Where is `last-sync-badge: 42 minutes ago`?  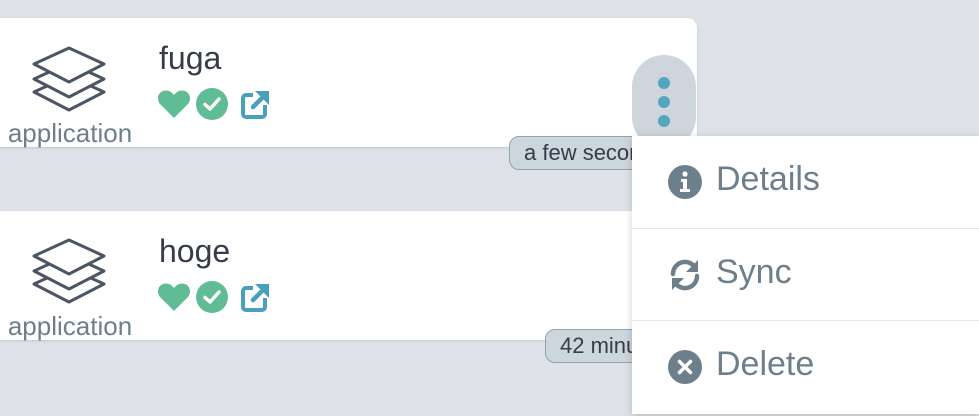 last-sync-badge: 42 minutes ago is located at coordinates (595, 346).